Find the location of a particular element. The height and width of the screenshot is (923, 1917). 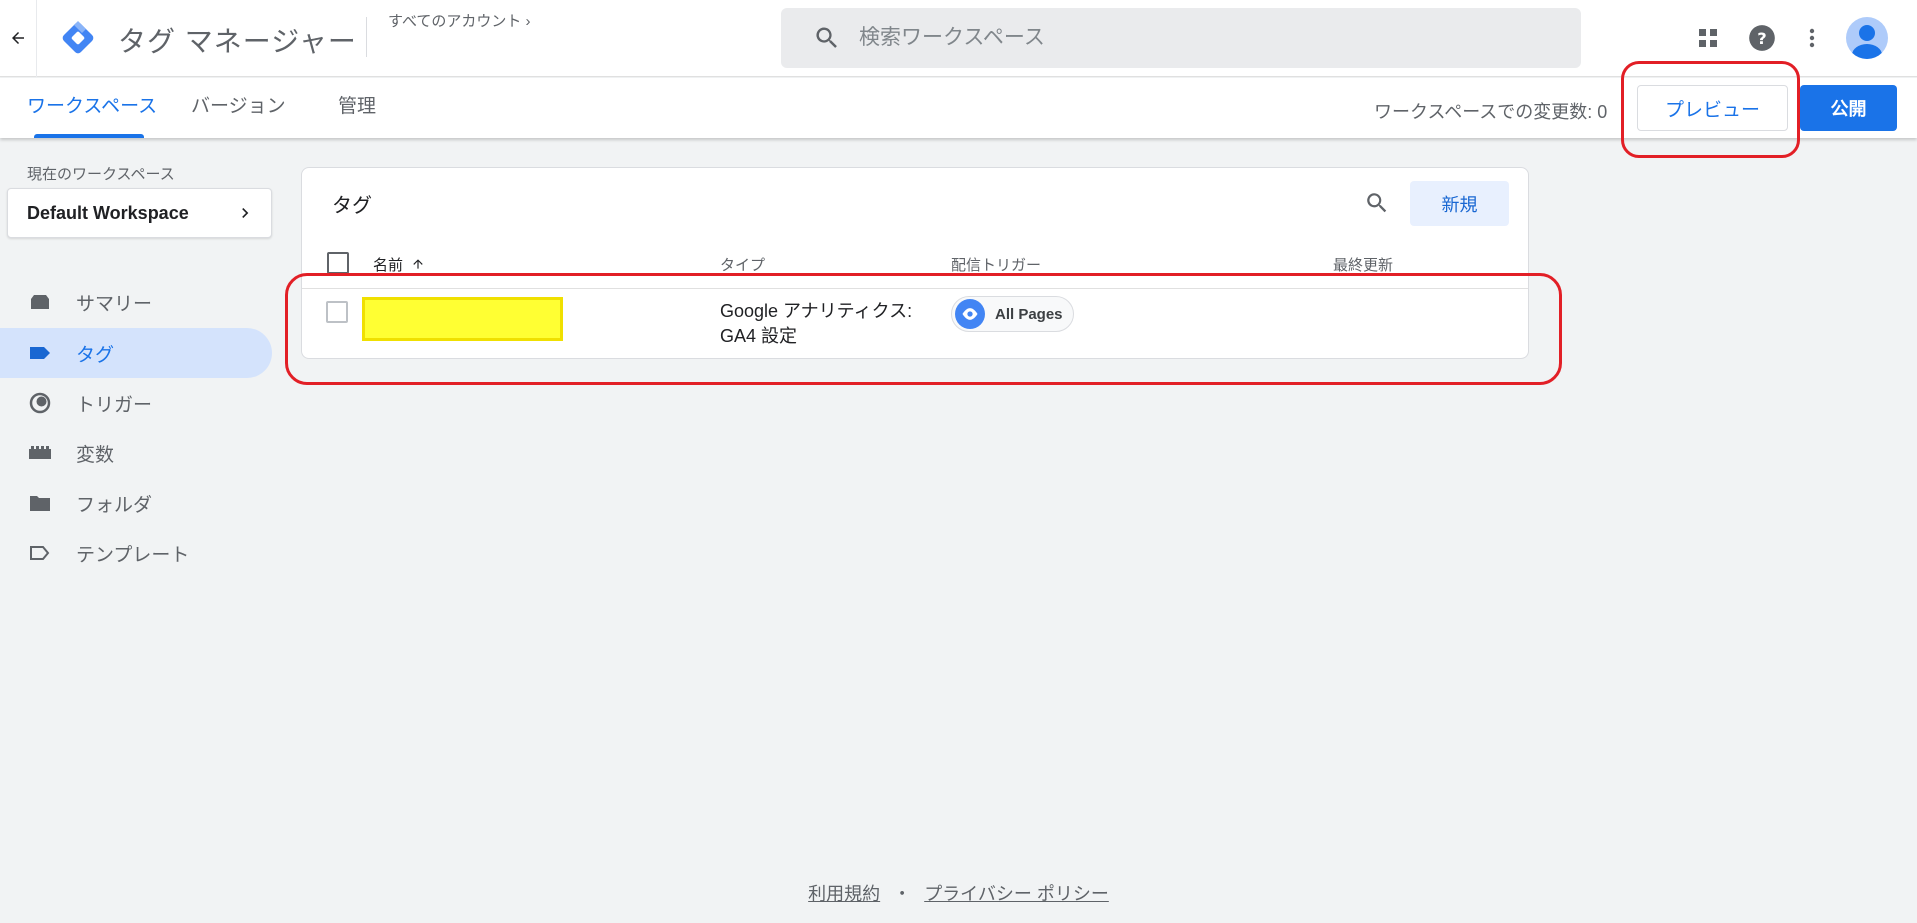

more-vert-icon is located at coordinates (1812, 38).